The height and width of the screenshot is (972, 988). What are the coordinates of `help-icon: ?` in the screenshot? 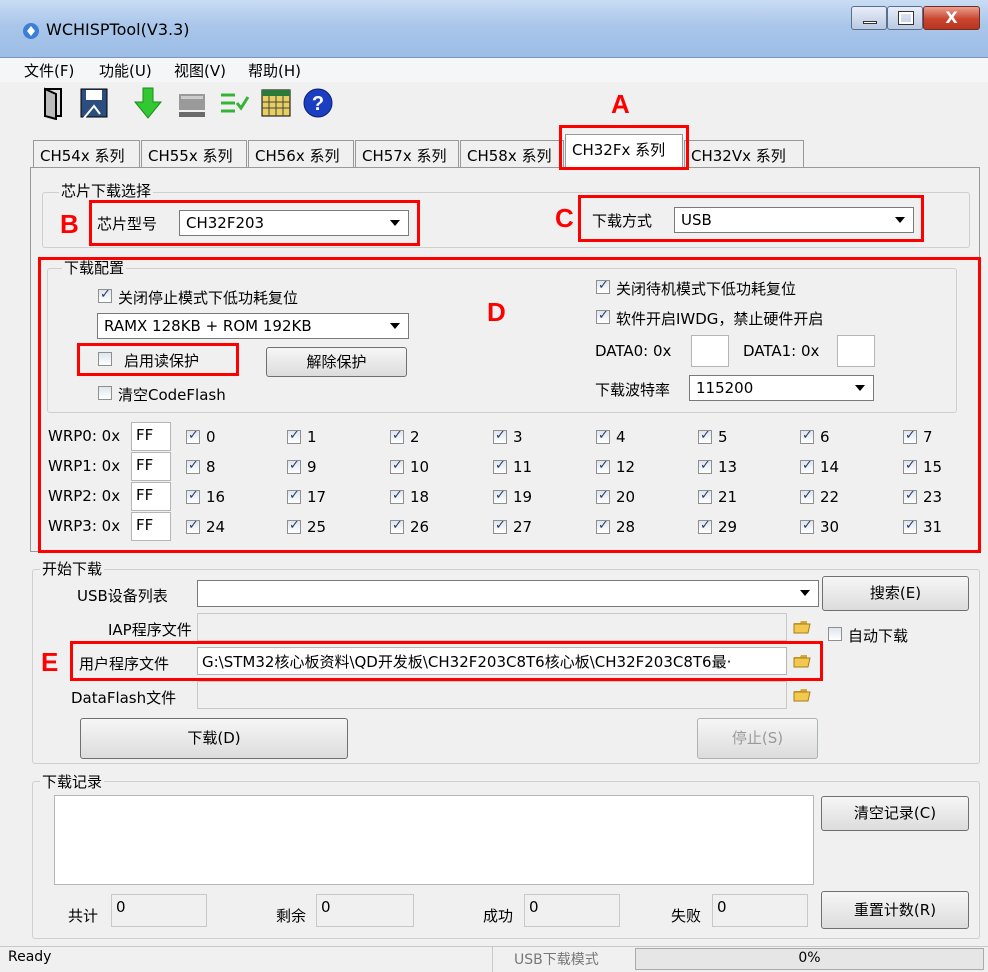 It's located at (318, 103).